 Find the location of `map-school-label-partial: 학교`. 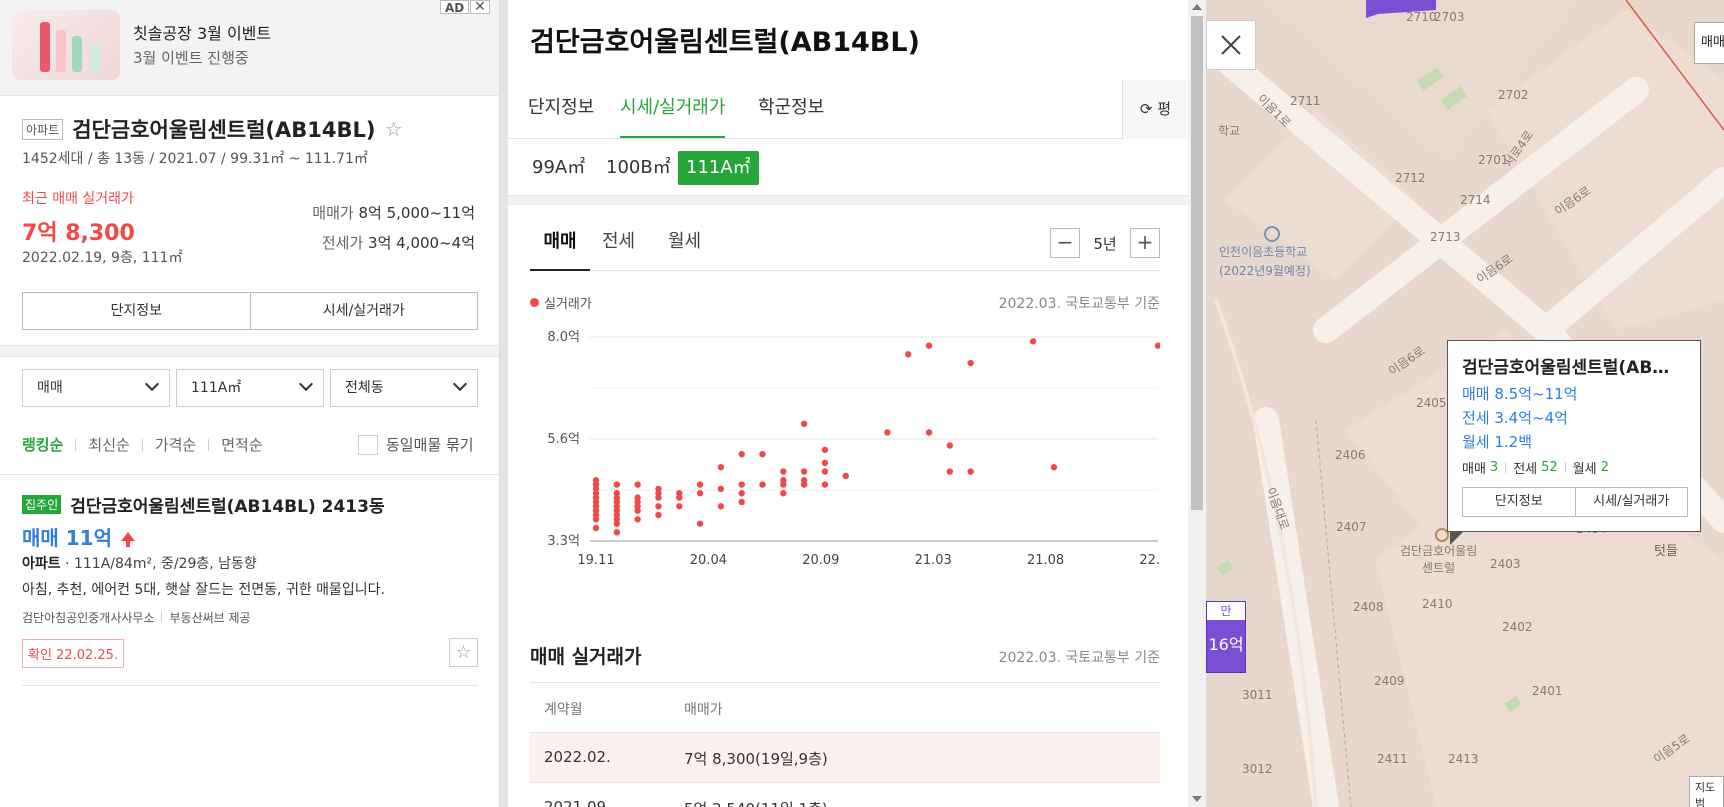

map-school-label-partial: 학교 is located at coordinates (1229, 131).